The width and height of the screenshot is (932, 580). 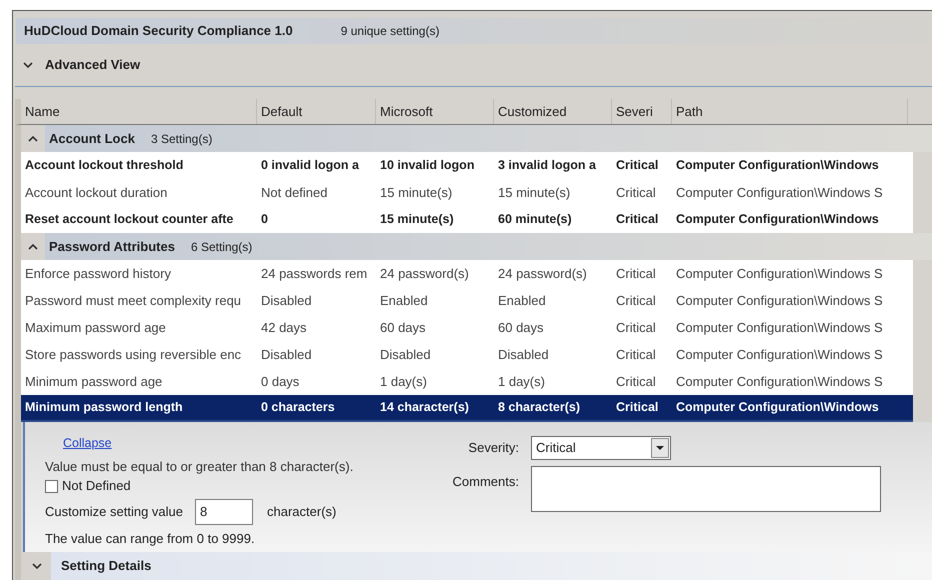 What do you see at coordinates (601, 448) in the screenshot?
I see `severity-dropdown: Critical` at bounding box center [601, 448].